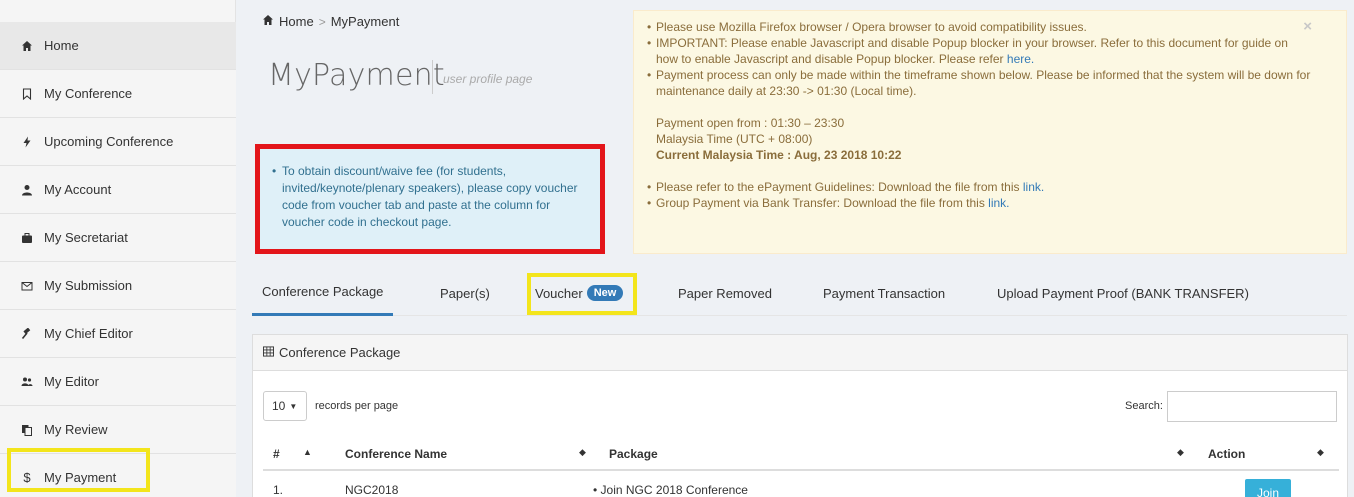 This screenshot has width=1354, height=497. I want to click on copy-icon, so click(27, 430).